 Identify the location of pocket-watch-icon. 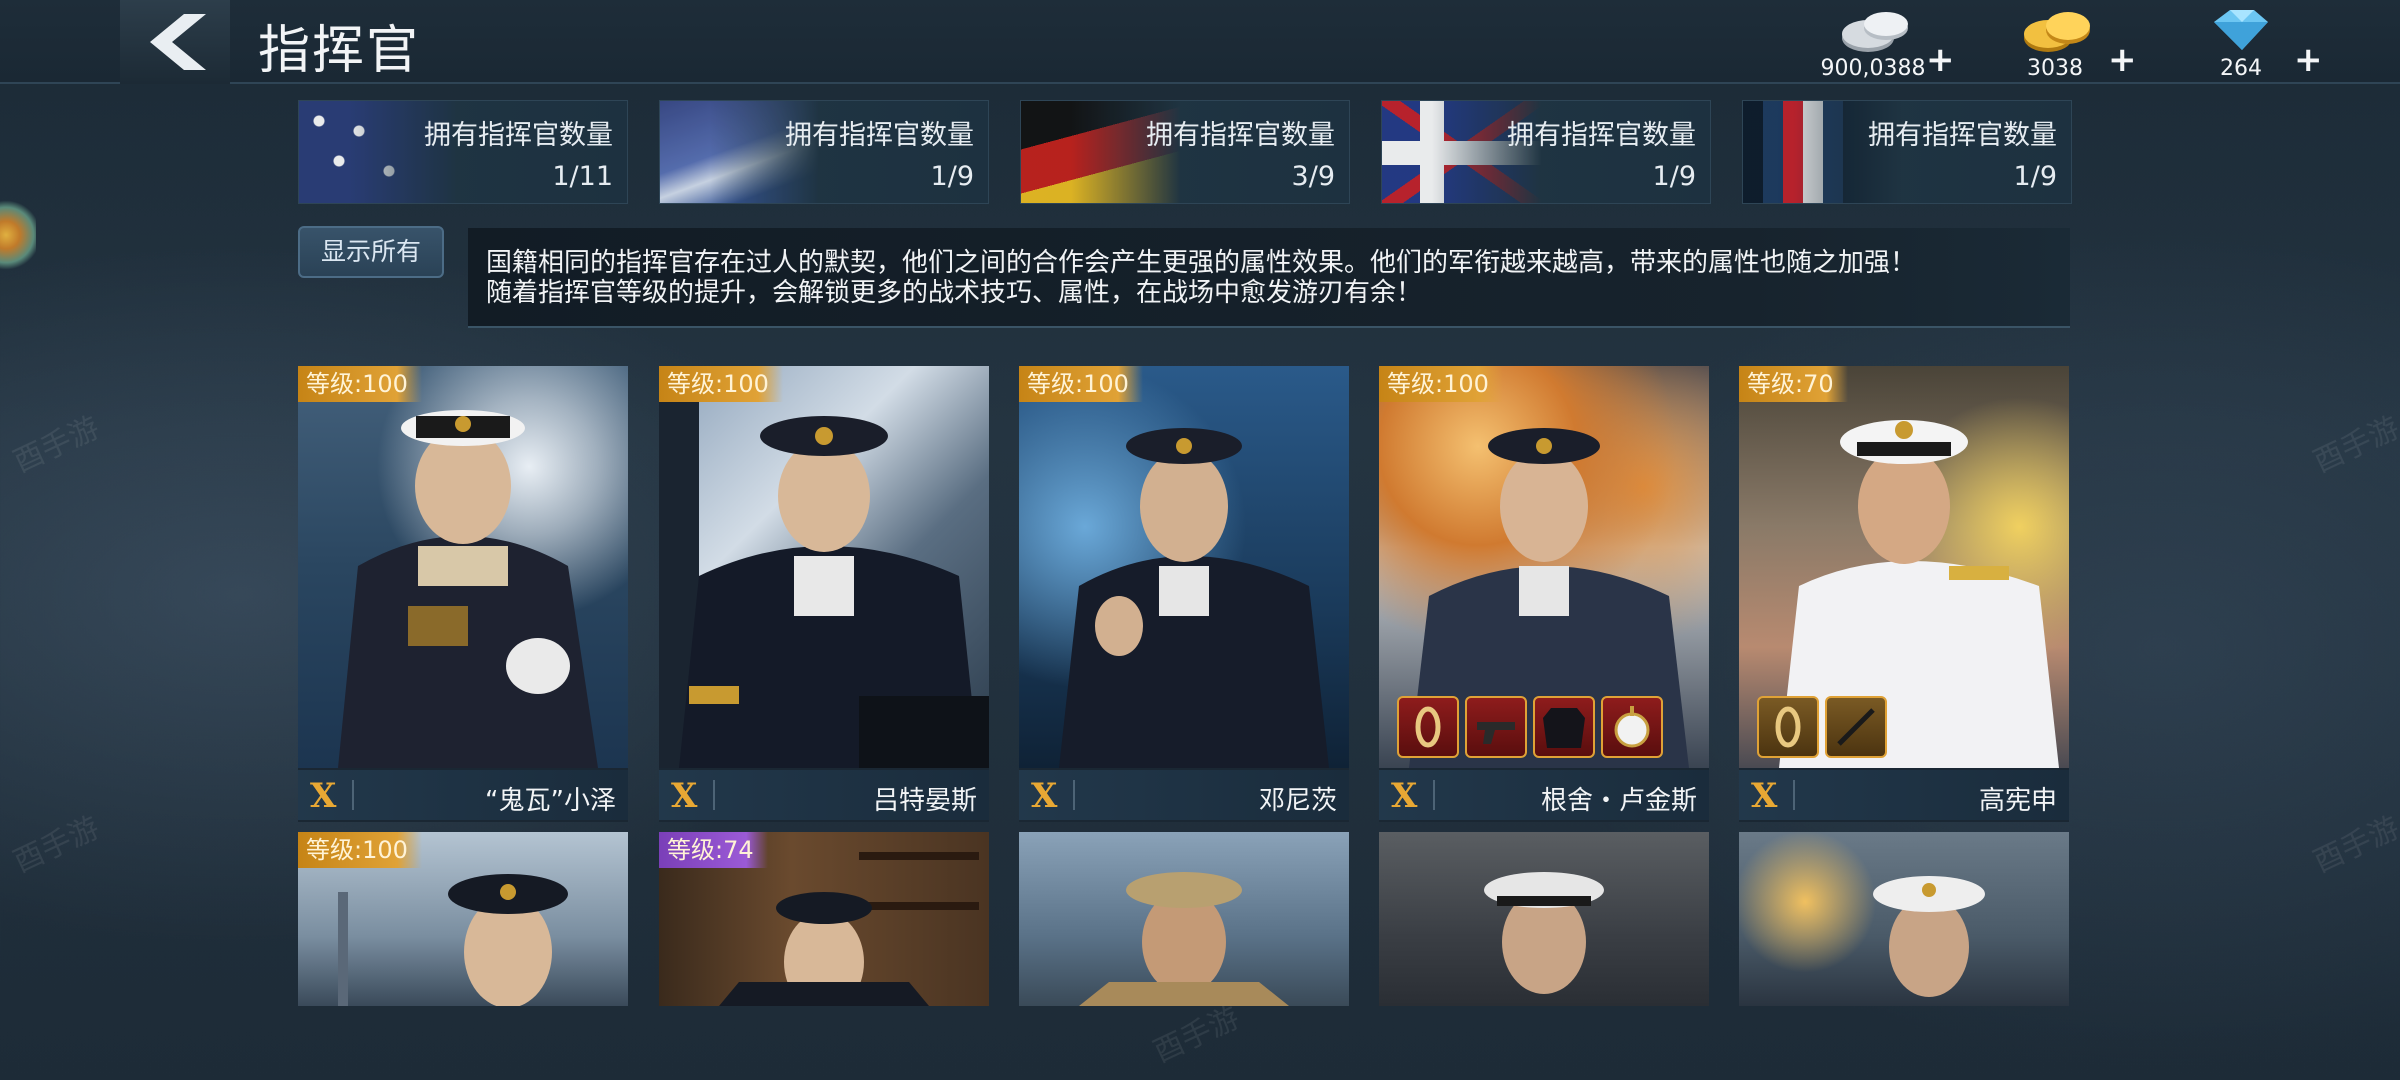
(1632, 727).